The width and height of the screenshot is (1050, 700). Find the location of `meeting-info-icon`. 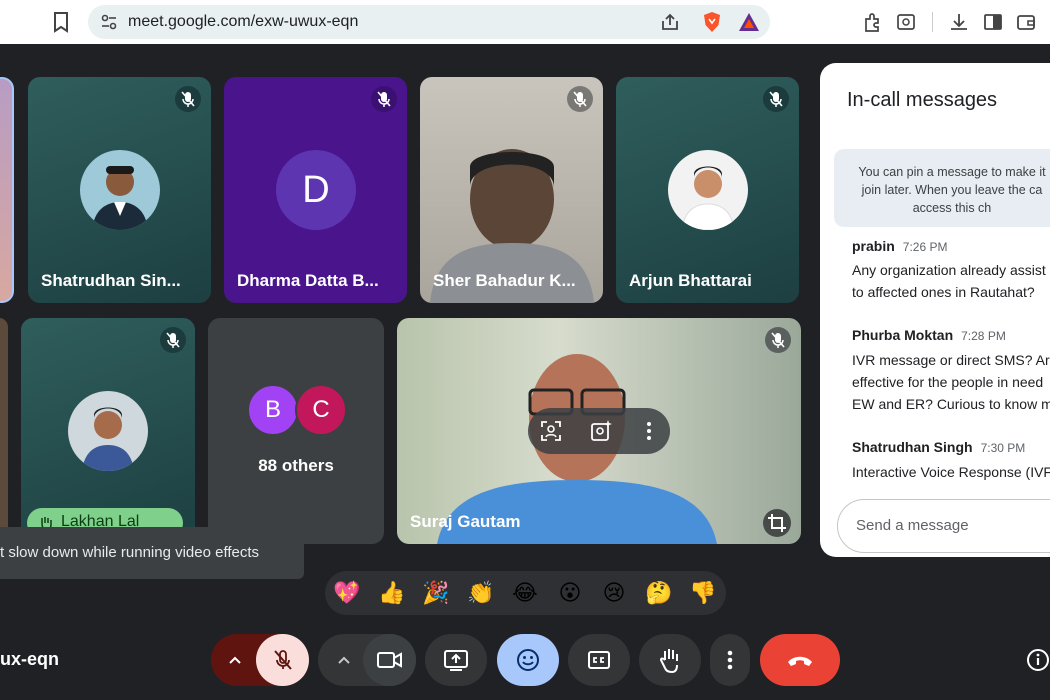

meeting-info-icon is located at coordinates (1038, 660).